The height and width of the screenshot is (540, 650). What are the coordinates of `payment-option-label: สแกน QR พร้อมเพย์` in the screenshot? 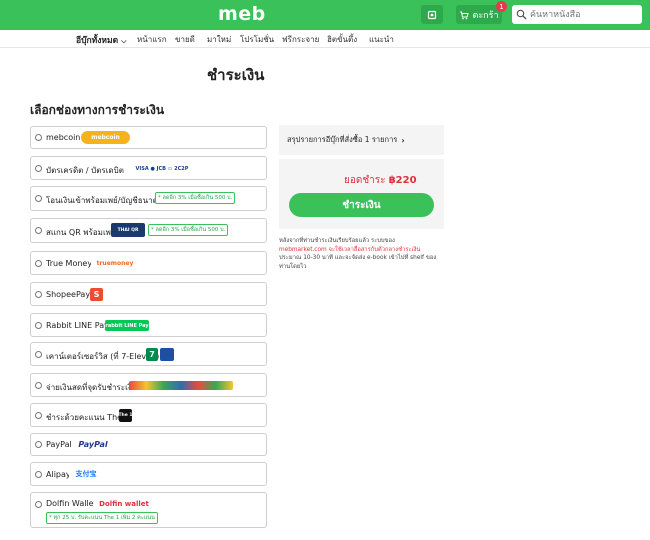 It's located at (81, 232).